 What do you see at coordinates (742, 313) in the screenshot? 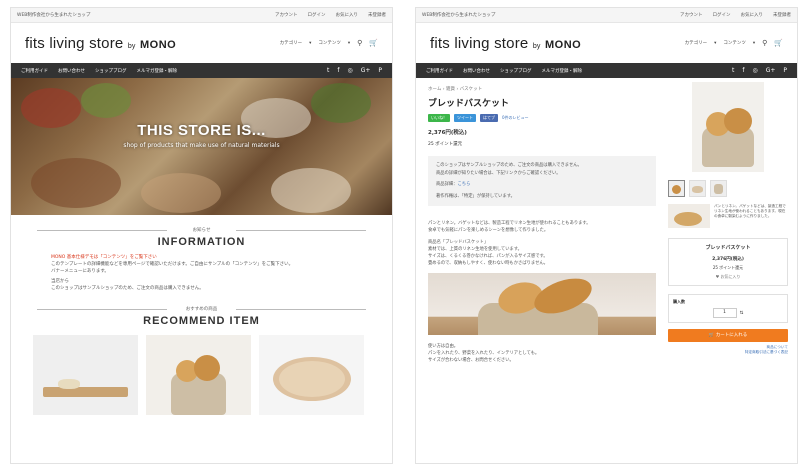
I see `quantity-stepper: ⇅` at bounding box center [742, 313].